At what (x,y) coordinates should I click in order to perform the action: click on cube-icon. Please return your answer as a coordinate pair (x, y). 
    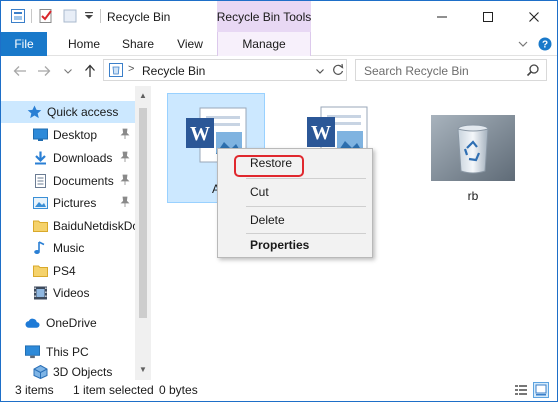
    Looking at the image, I should click on (40, 372).